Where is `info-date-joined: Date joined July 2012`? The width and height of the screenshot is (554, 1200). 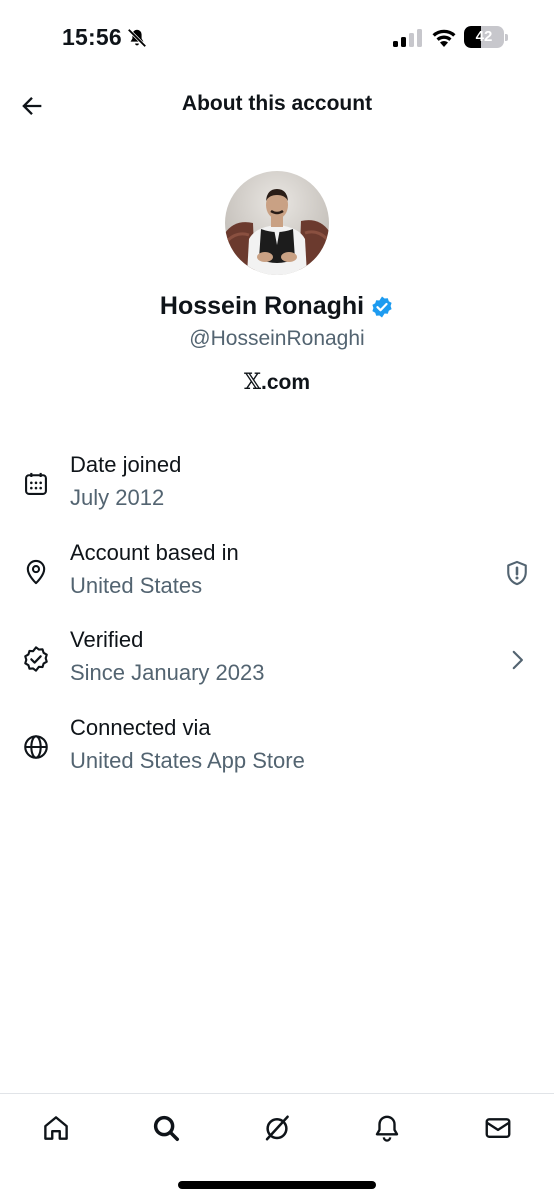
info-date-joined: Date joined July 2012 is located at coordinates (277, 492).